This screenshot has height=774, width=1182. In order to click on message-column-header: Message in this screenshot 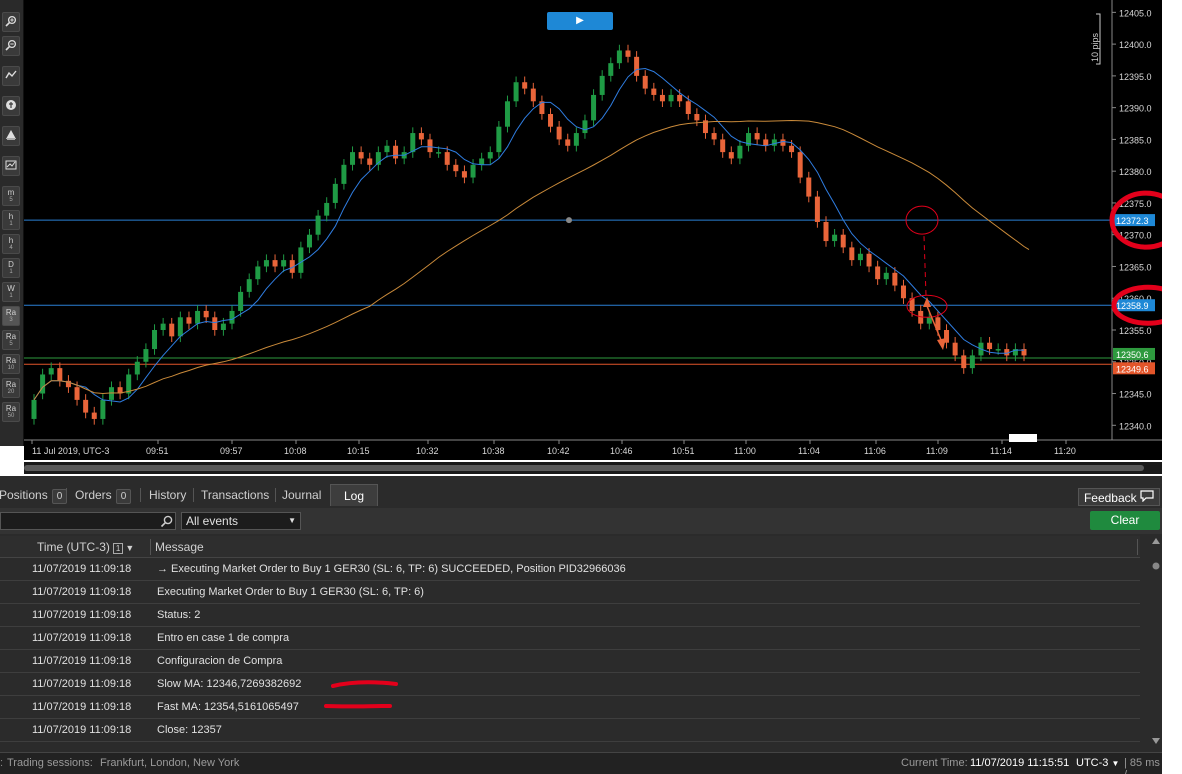, I will do `click(179, 547)`.